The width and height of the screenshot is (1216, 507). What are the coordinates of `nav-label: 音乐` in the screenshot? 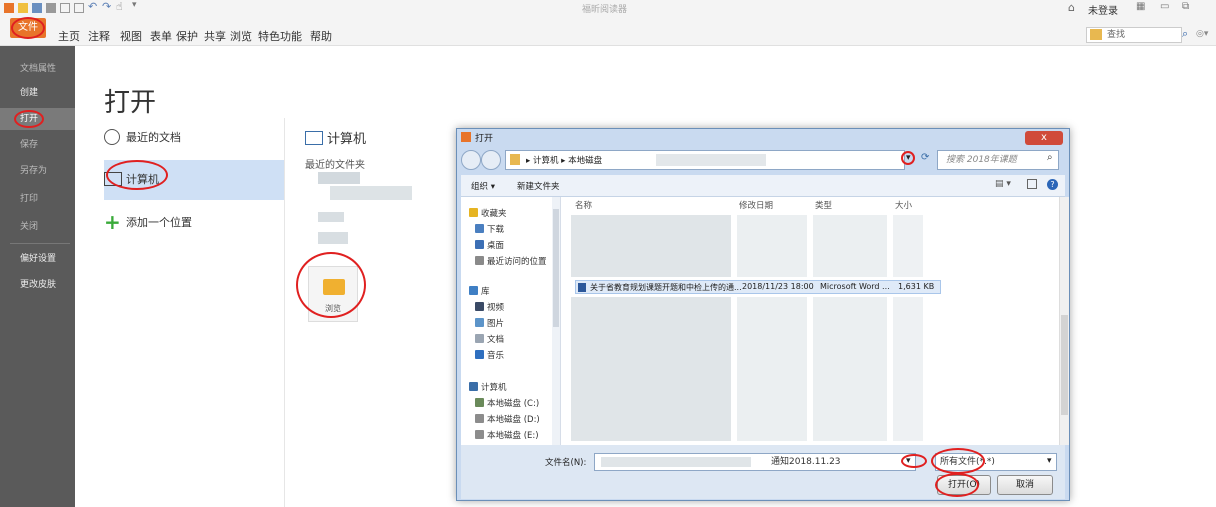 It's located at (496, 356).